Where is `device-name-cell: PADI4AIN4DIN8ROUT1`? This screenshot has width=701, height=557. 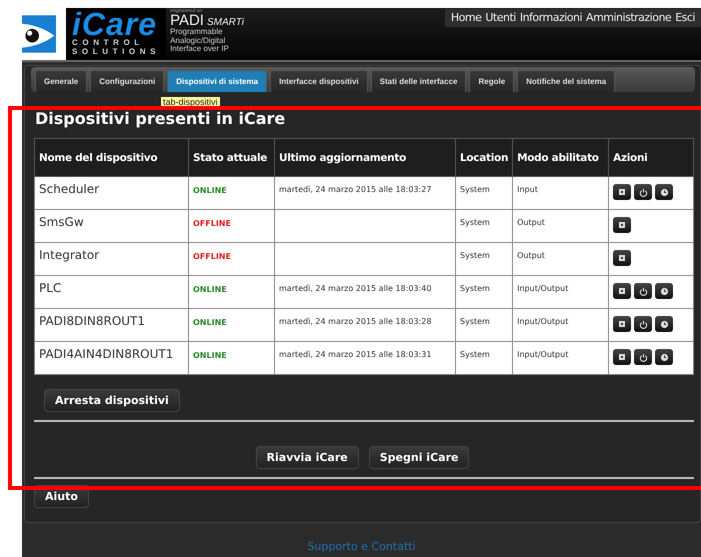 device-name-cell: PADI4AIN4DIN8ROUT1 is located at coordinates (111, 358).